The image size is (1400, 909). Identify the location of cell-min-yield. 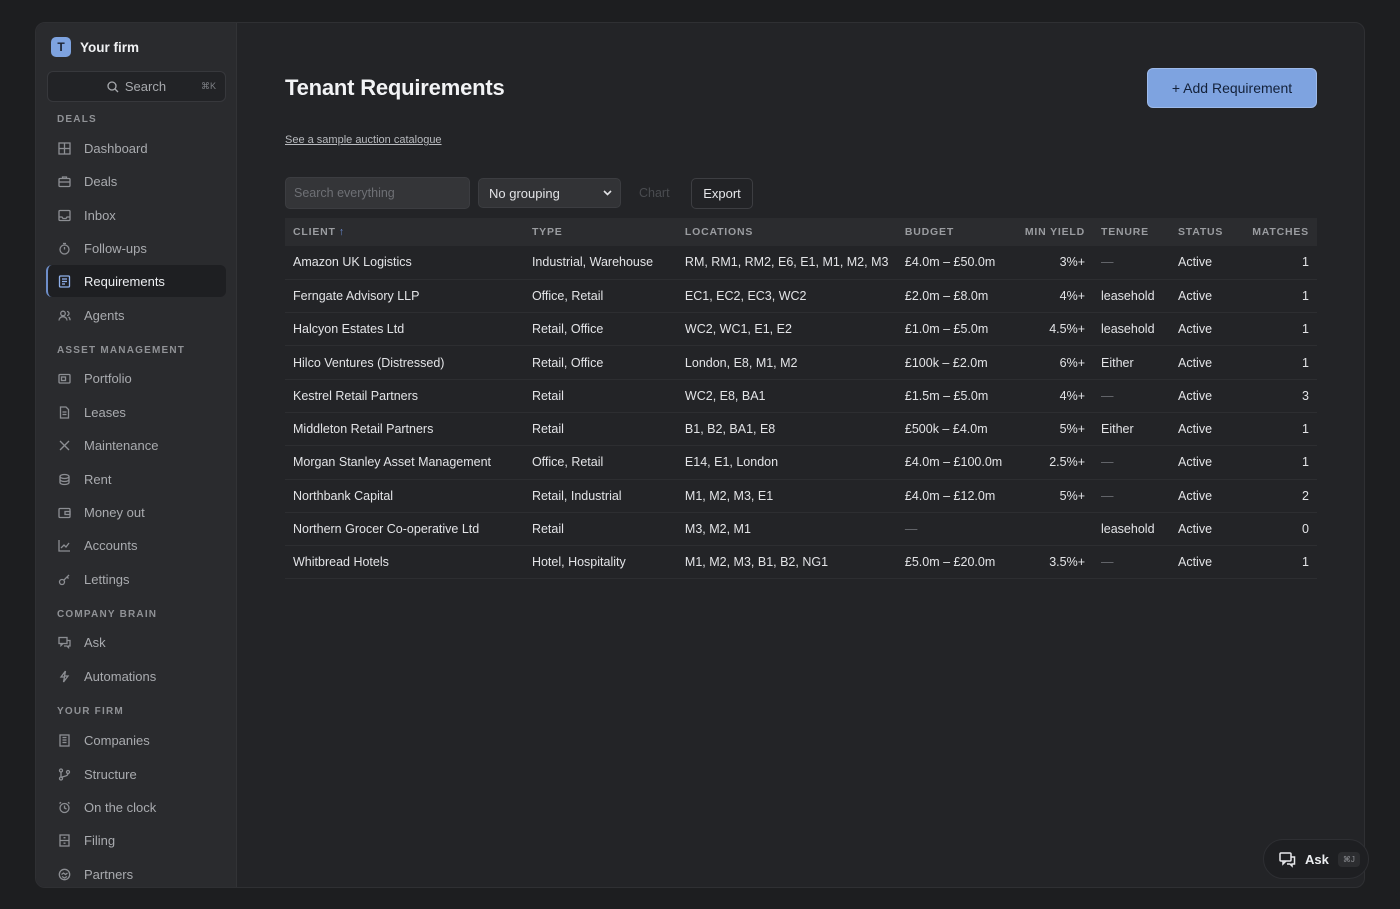
(1054, 529).